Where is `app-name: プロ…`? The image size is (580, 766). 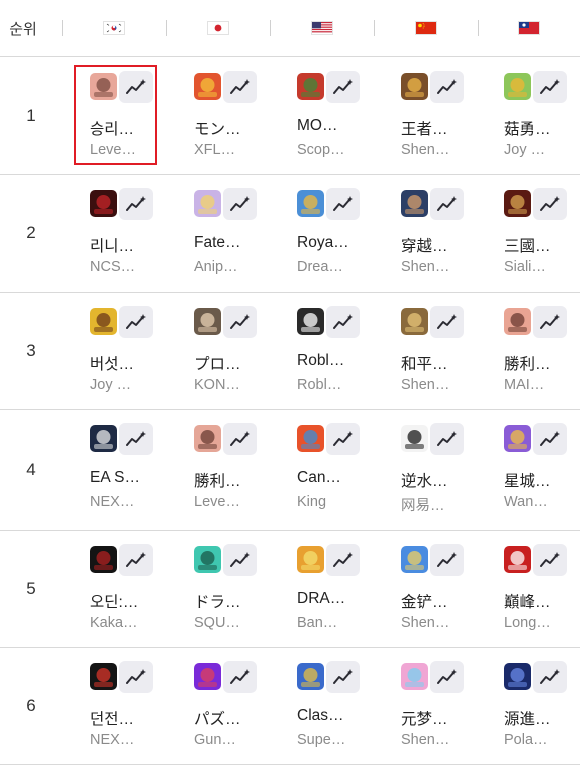
app-name: プロ… is located at coordinates (217, 363).